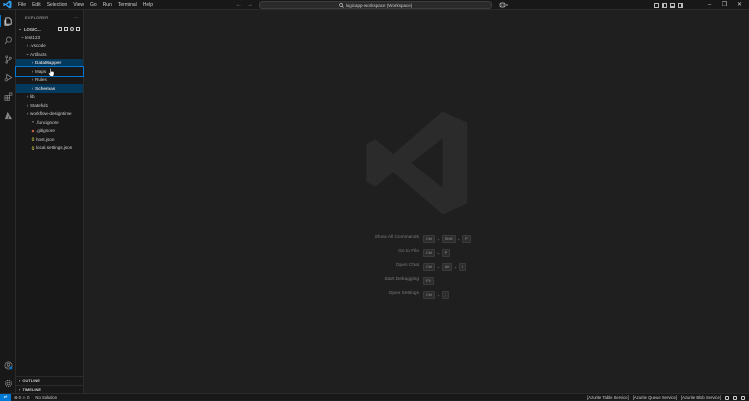 This screenshot has width=749, height=401. What do you see at coordinates (379, 5) in the screenshot?
I see `search-text: logicapp-workspace (Workspace)` at bounding box center [379, 5].